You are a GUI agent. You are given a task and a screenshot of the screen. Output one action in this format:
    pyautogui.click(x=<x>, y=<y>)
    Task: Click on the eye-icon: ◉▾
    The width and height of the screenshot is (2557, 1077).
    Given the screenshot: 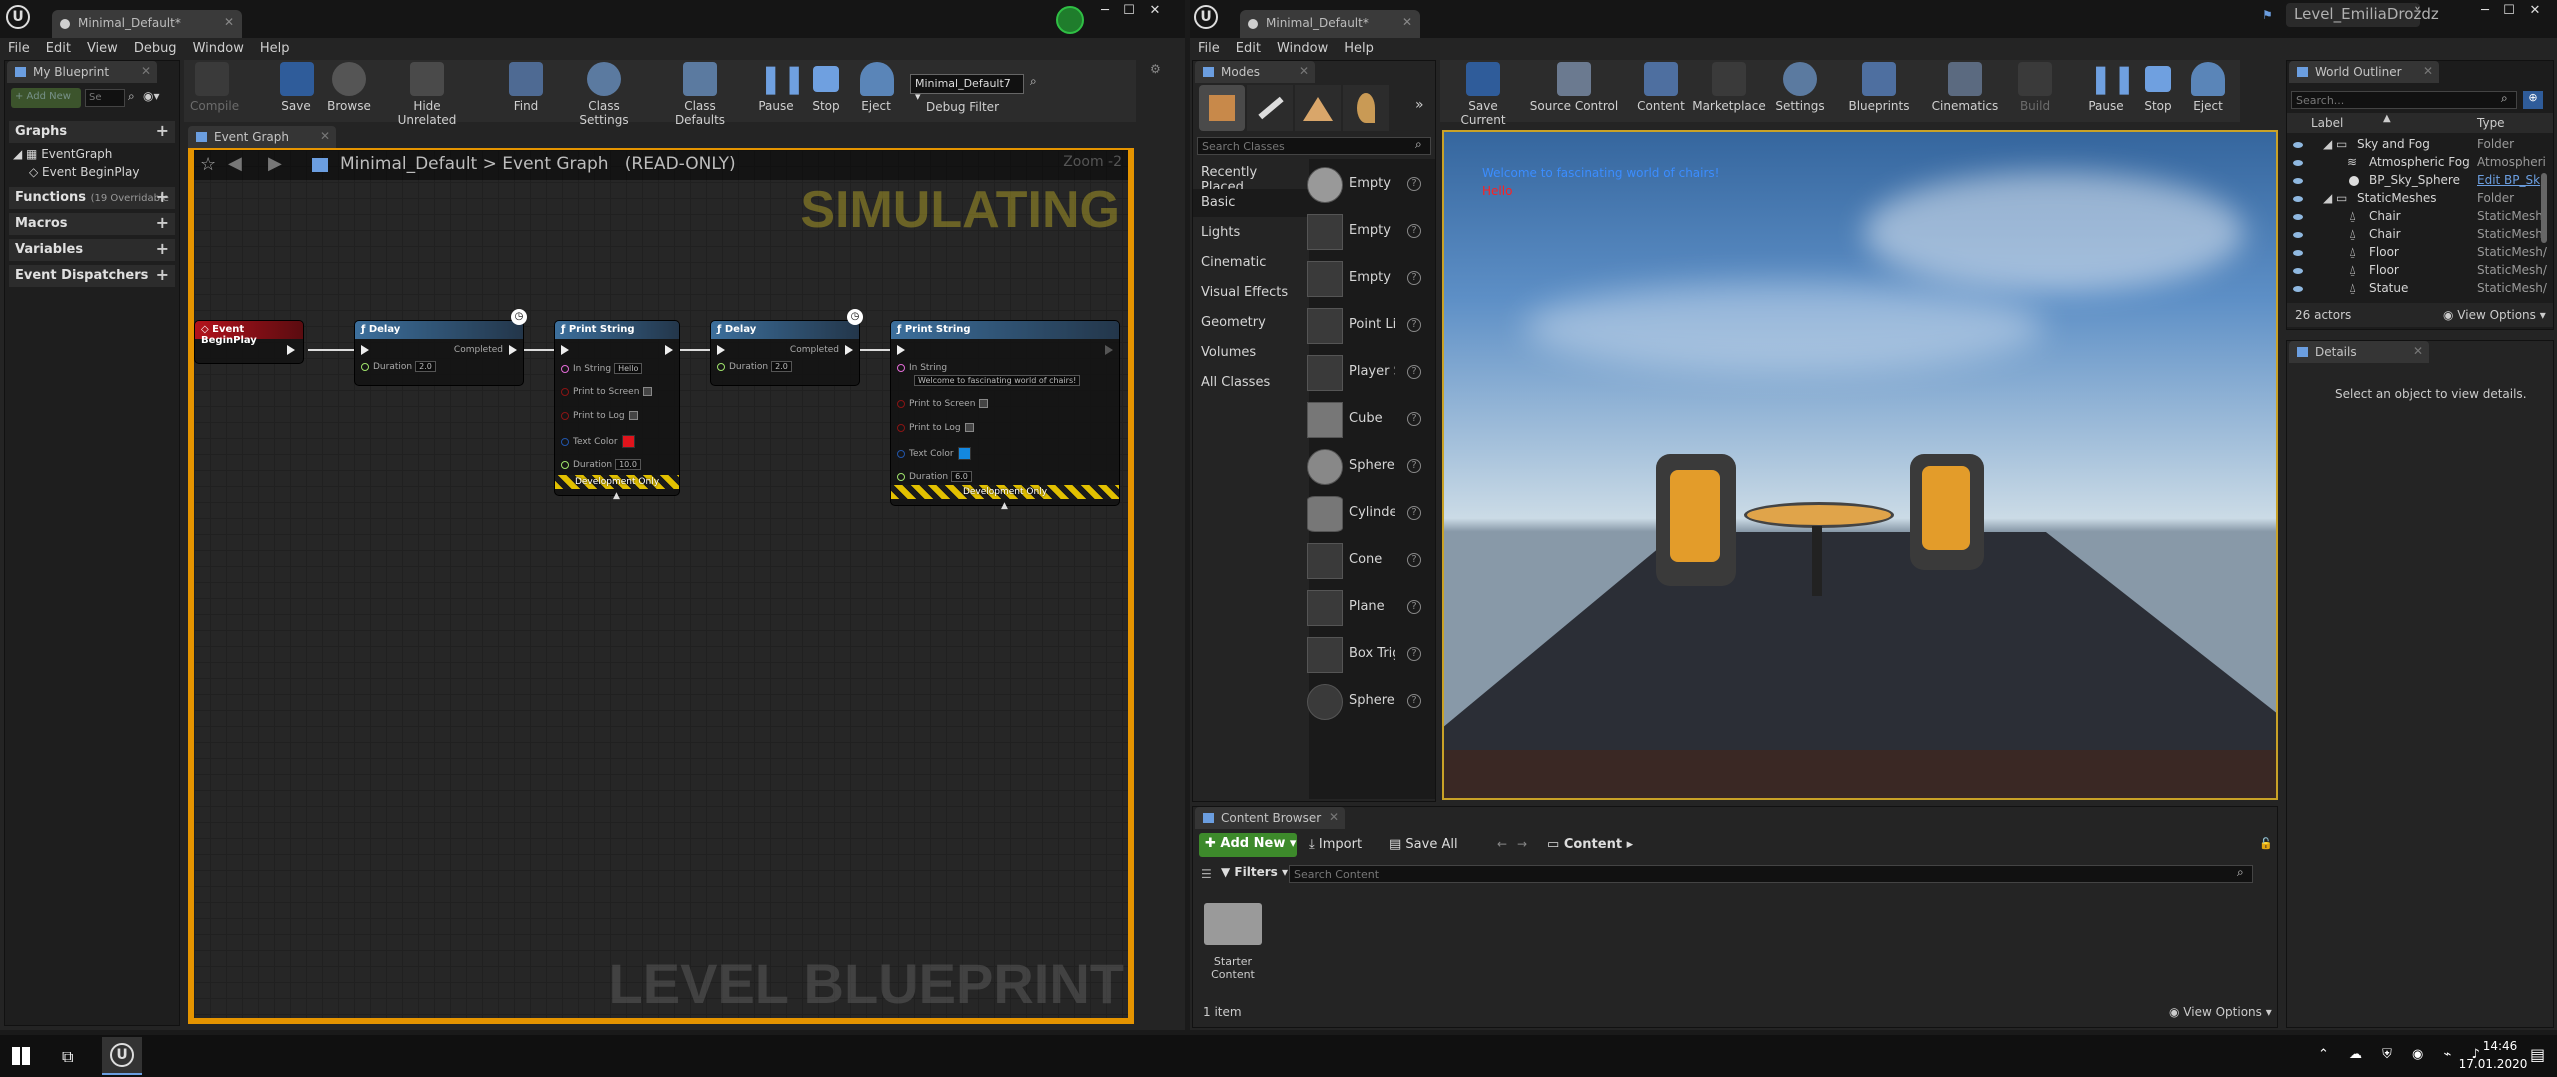 What is the action you would take?
    pyautogui.click(x=151, y=96)
    